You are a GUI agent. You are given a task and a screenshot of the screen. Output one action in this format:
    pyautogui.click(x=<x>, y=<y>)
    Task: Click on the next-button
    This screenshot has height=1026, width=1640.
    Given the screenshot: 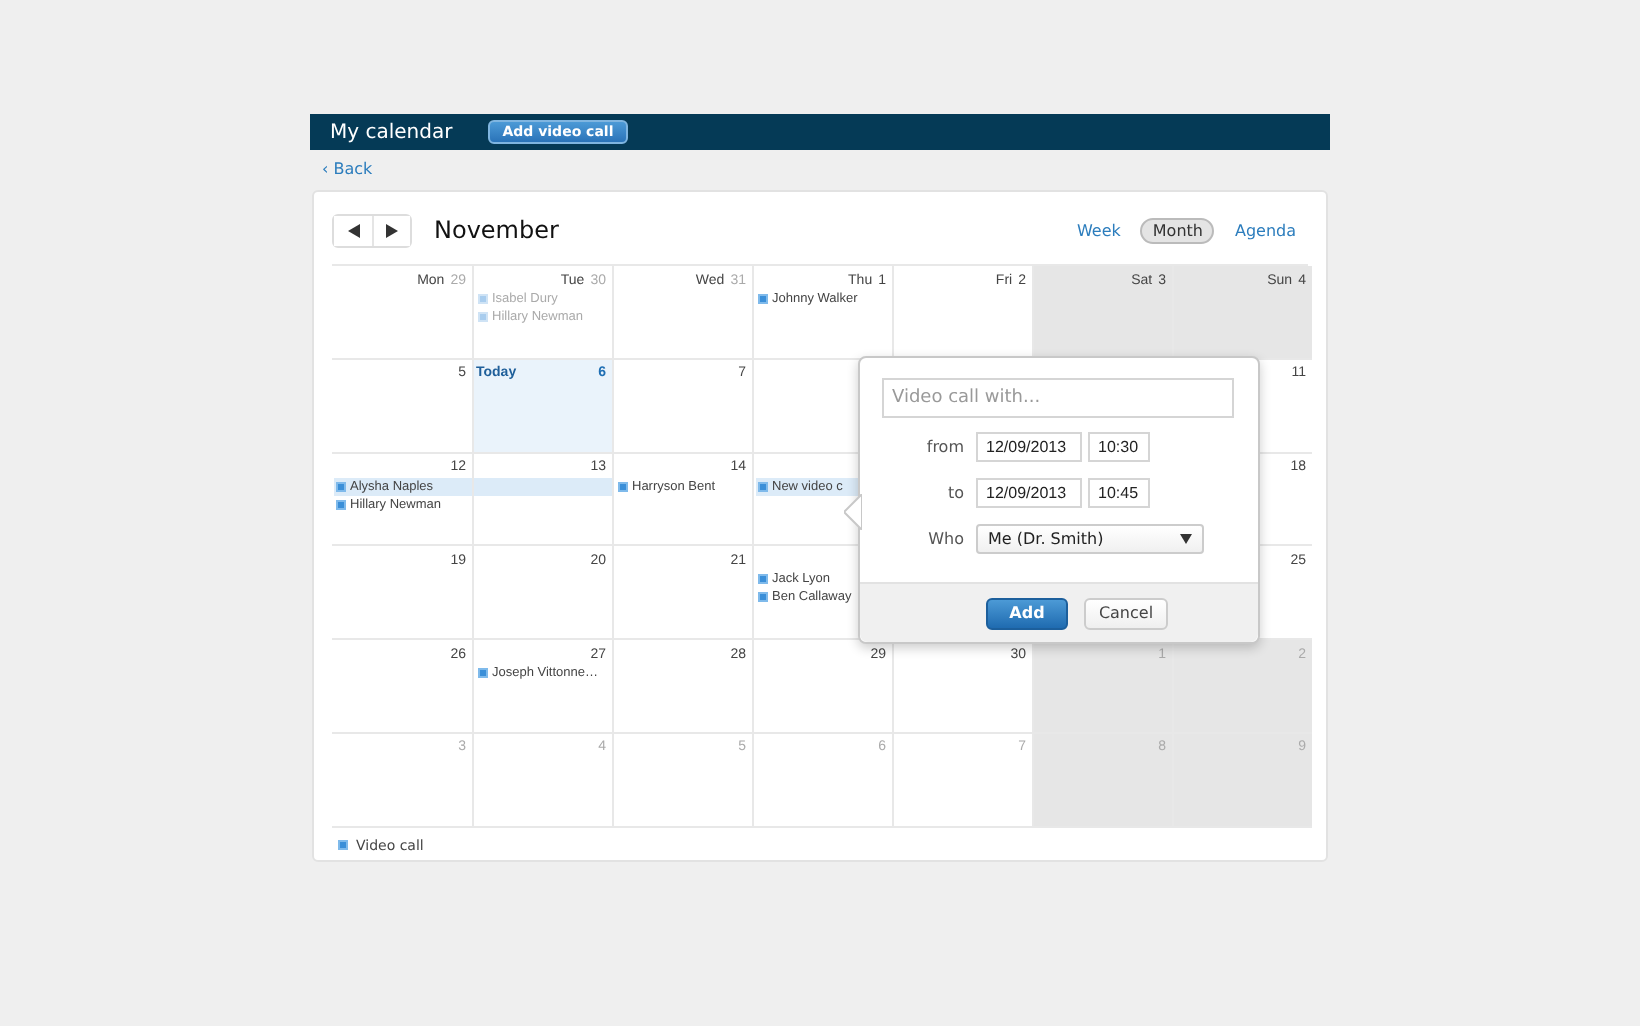 What is the action you would take?
    pyautogui.click(x=391, y=230)
    